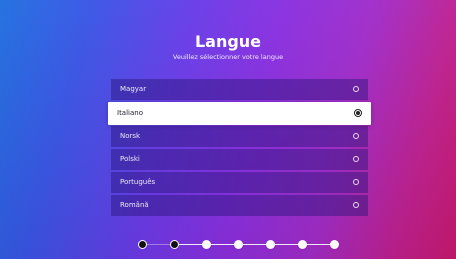 The height and width of the screenshot is (259, 456). I want to click on language-option-magyar: Magyar, so click(239, 89).